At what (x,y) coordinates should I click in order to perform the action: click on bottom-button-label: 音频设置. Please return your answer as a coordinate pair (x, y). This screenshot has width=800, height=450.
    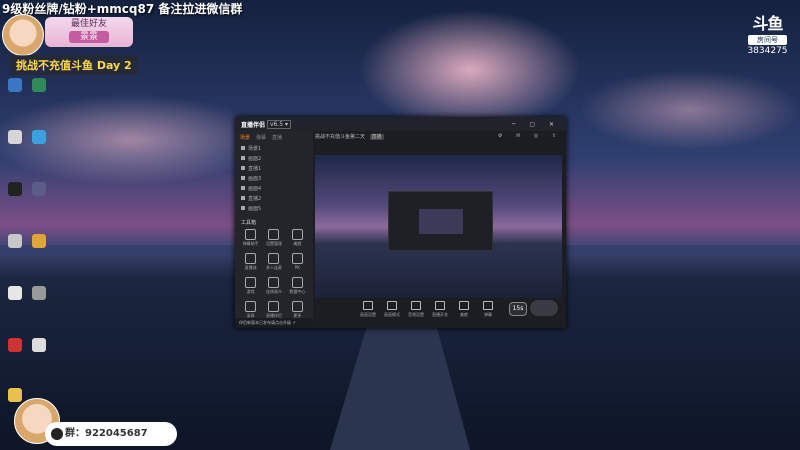
    Looking at the image, I should click on (416, 314).